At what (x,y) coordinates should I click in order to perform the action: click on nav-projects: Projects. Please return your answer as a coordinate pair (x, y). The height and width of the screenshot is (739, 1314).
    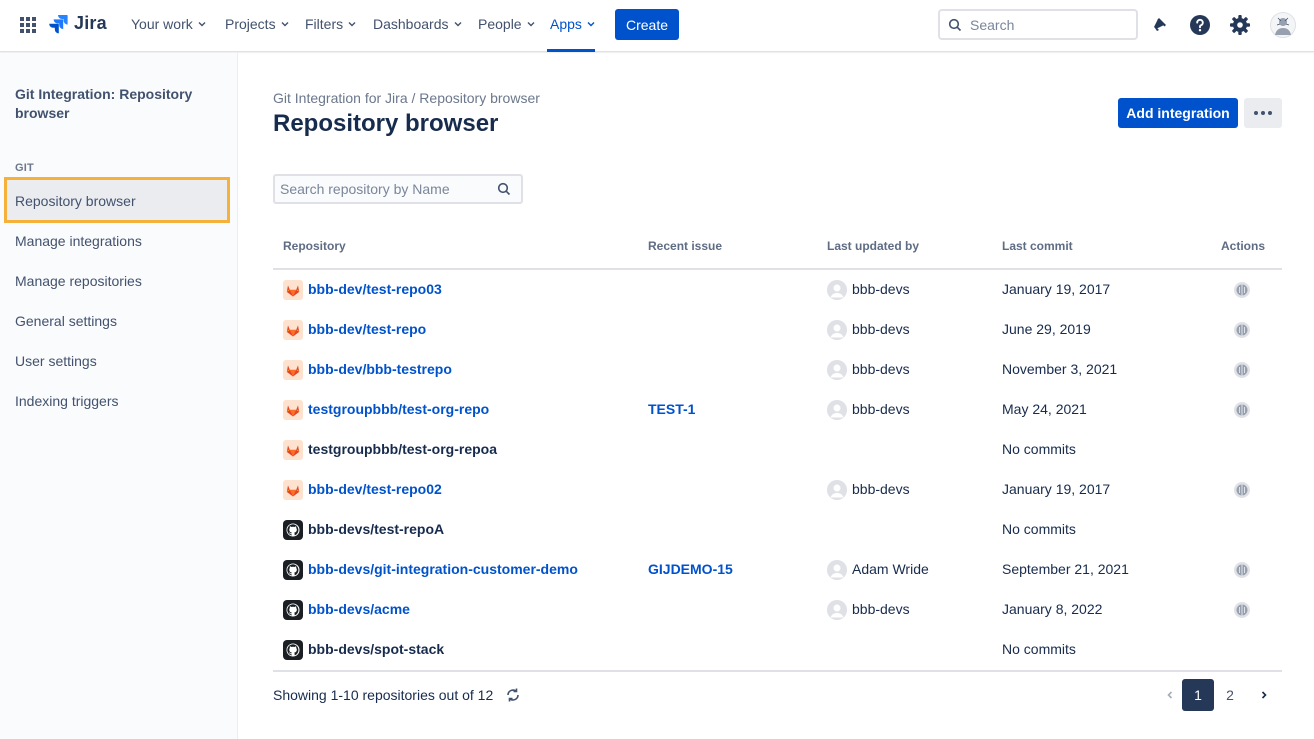
    Looking at the image, I should click on (257, 24).